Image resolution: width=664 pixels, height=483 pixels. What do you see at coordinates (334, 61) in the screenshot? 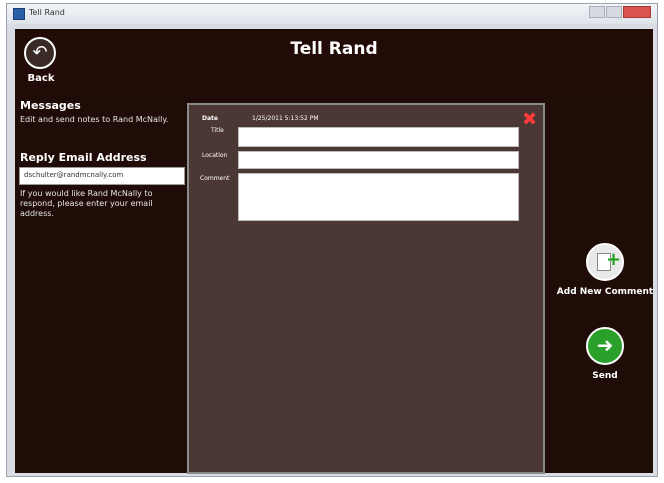
I see `header: ↶ Back Tell Rand` at bounding box center [334, 61].